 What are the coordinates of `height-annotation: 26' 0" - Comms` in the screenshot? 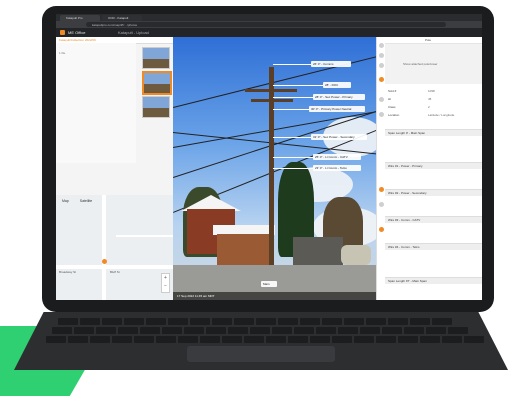 It's located at (331, 64).